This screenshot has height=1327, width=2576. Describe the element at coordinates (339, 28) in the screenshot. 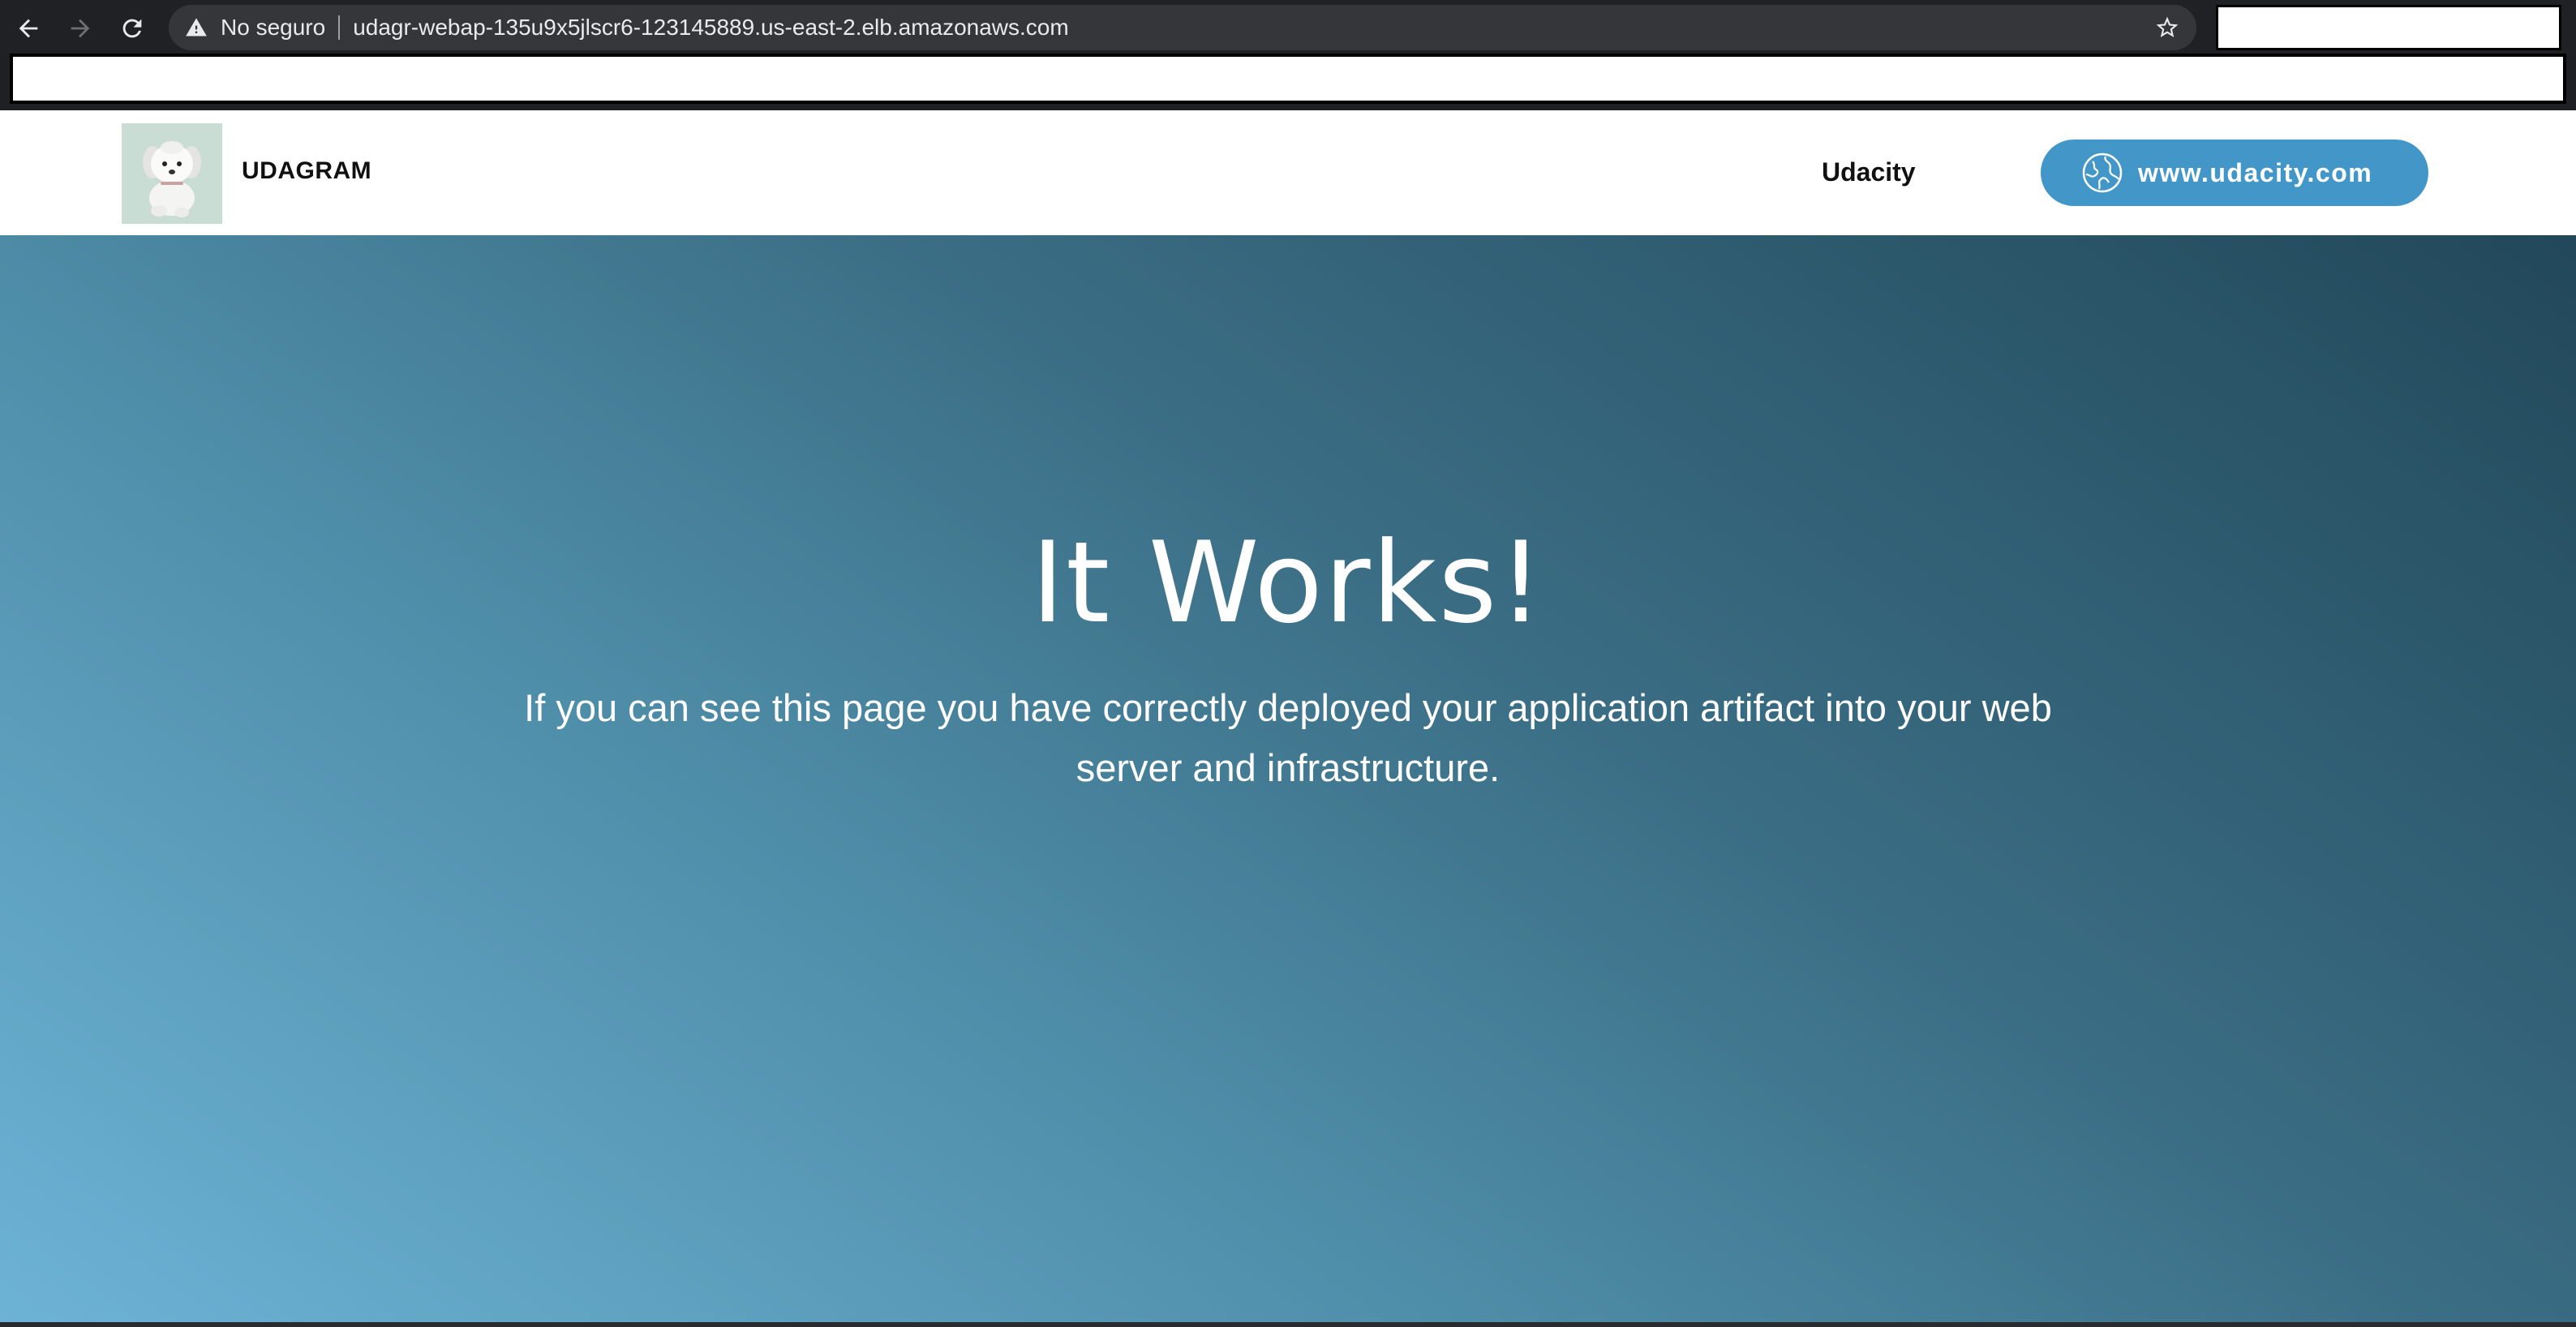

I see `address-separator` at that location.